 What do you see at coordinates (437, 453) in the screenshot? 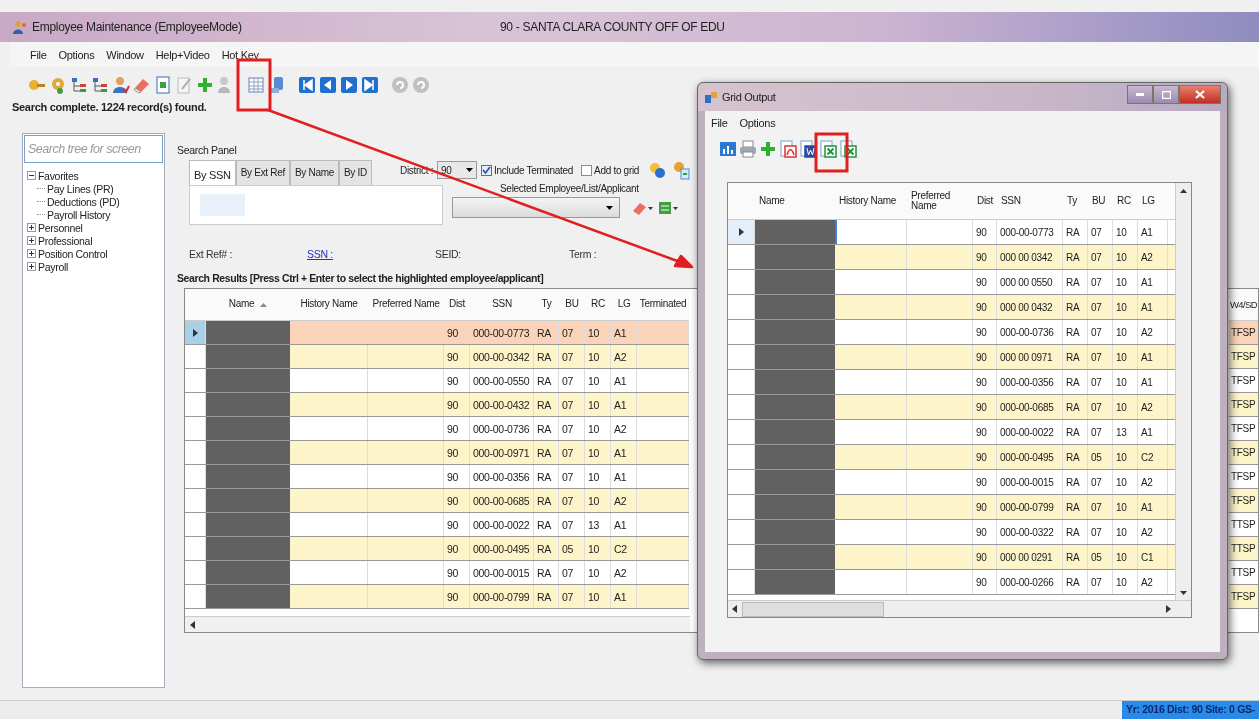
I see `table-row: 90 000-00-0971 RA 07 10 A1` at bounding box center [437, 453].